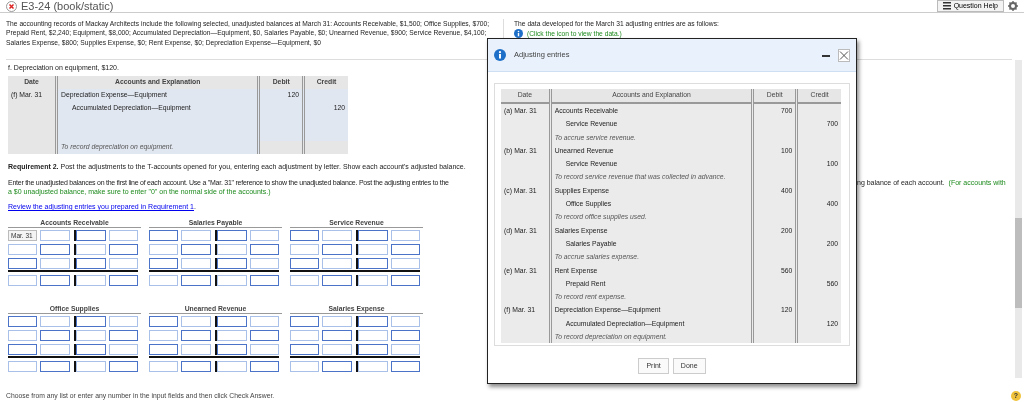 Image resolution: width=1024 pixels, height=402 pixels. I want to click on settings-icon, so click(1013, 6).